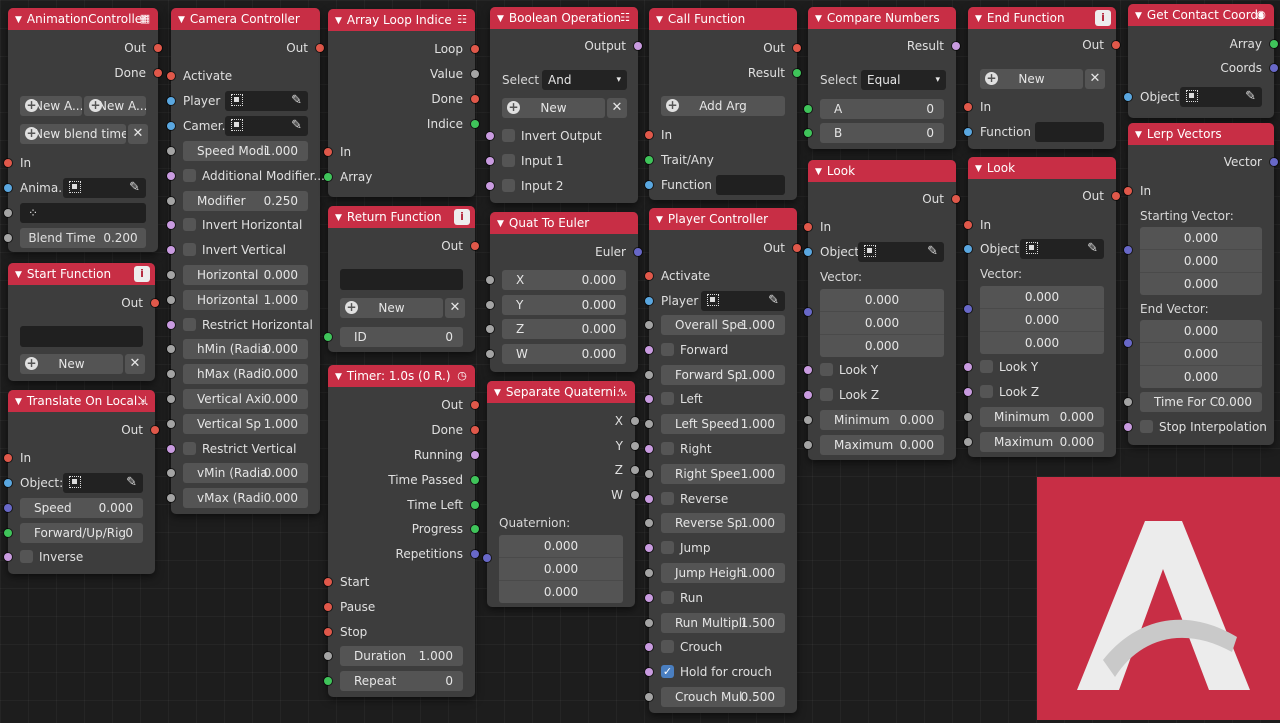 Image resolution: width=1280 pixels, height=723 pixels. I want to click on socket-end-vector, so click(1128, 343).